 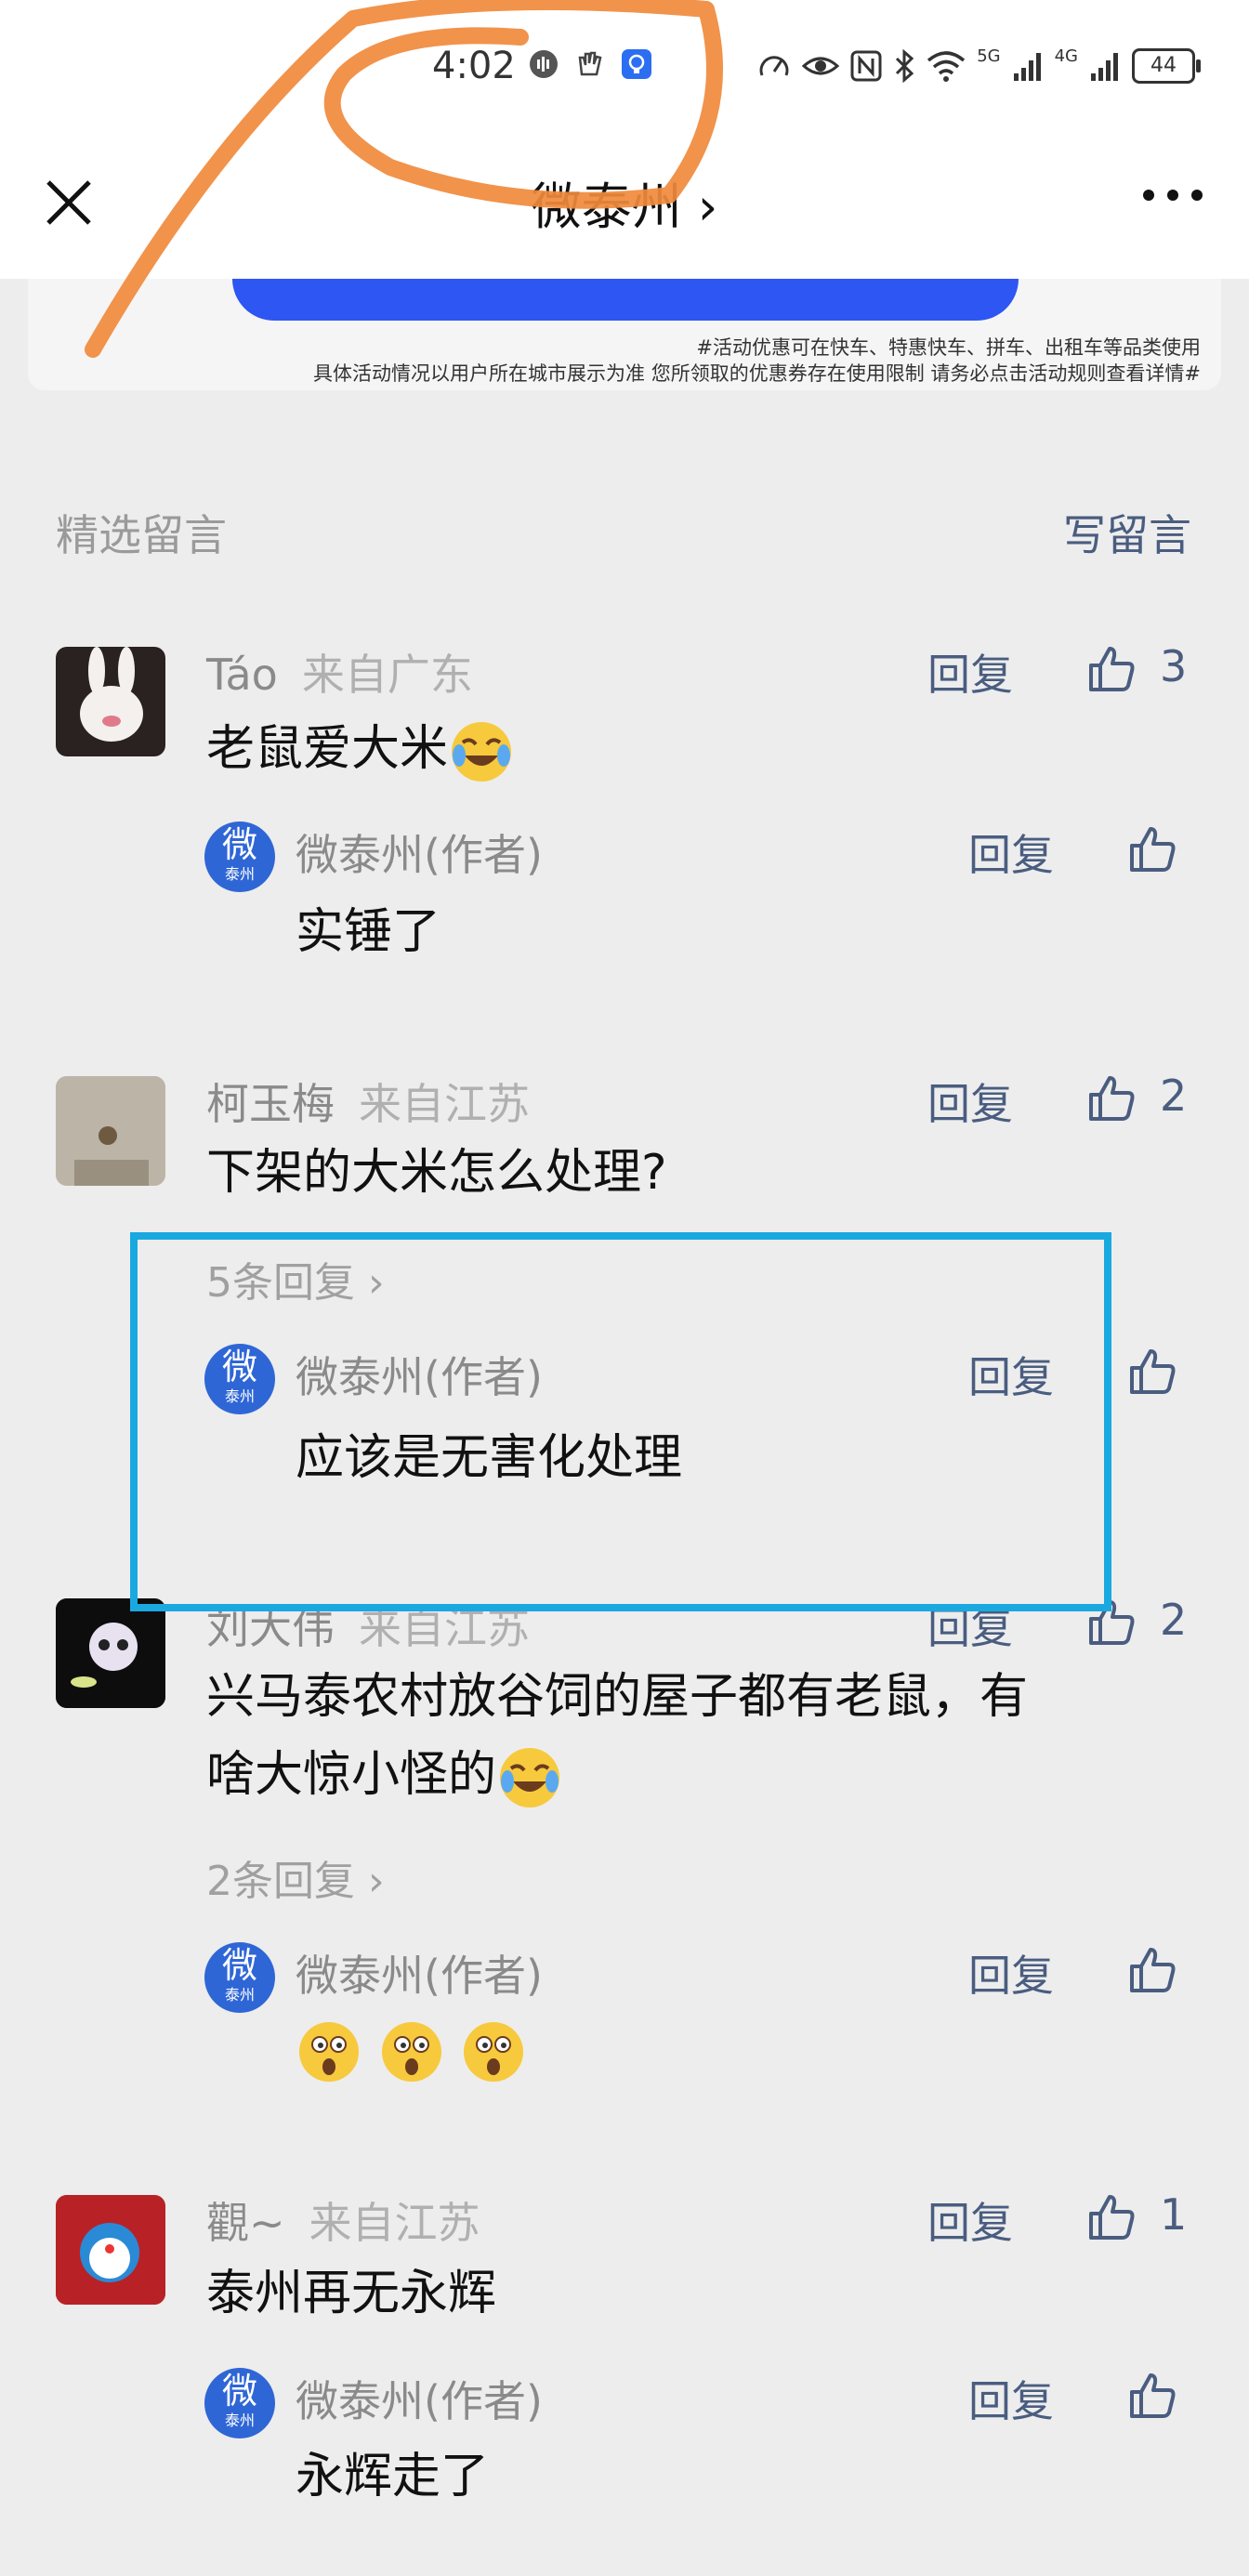 I want to click on status-icons: 5G 4G 44, so click(x=979, y=65).